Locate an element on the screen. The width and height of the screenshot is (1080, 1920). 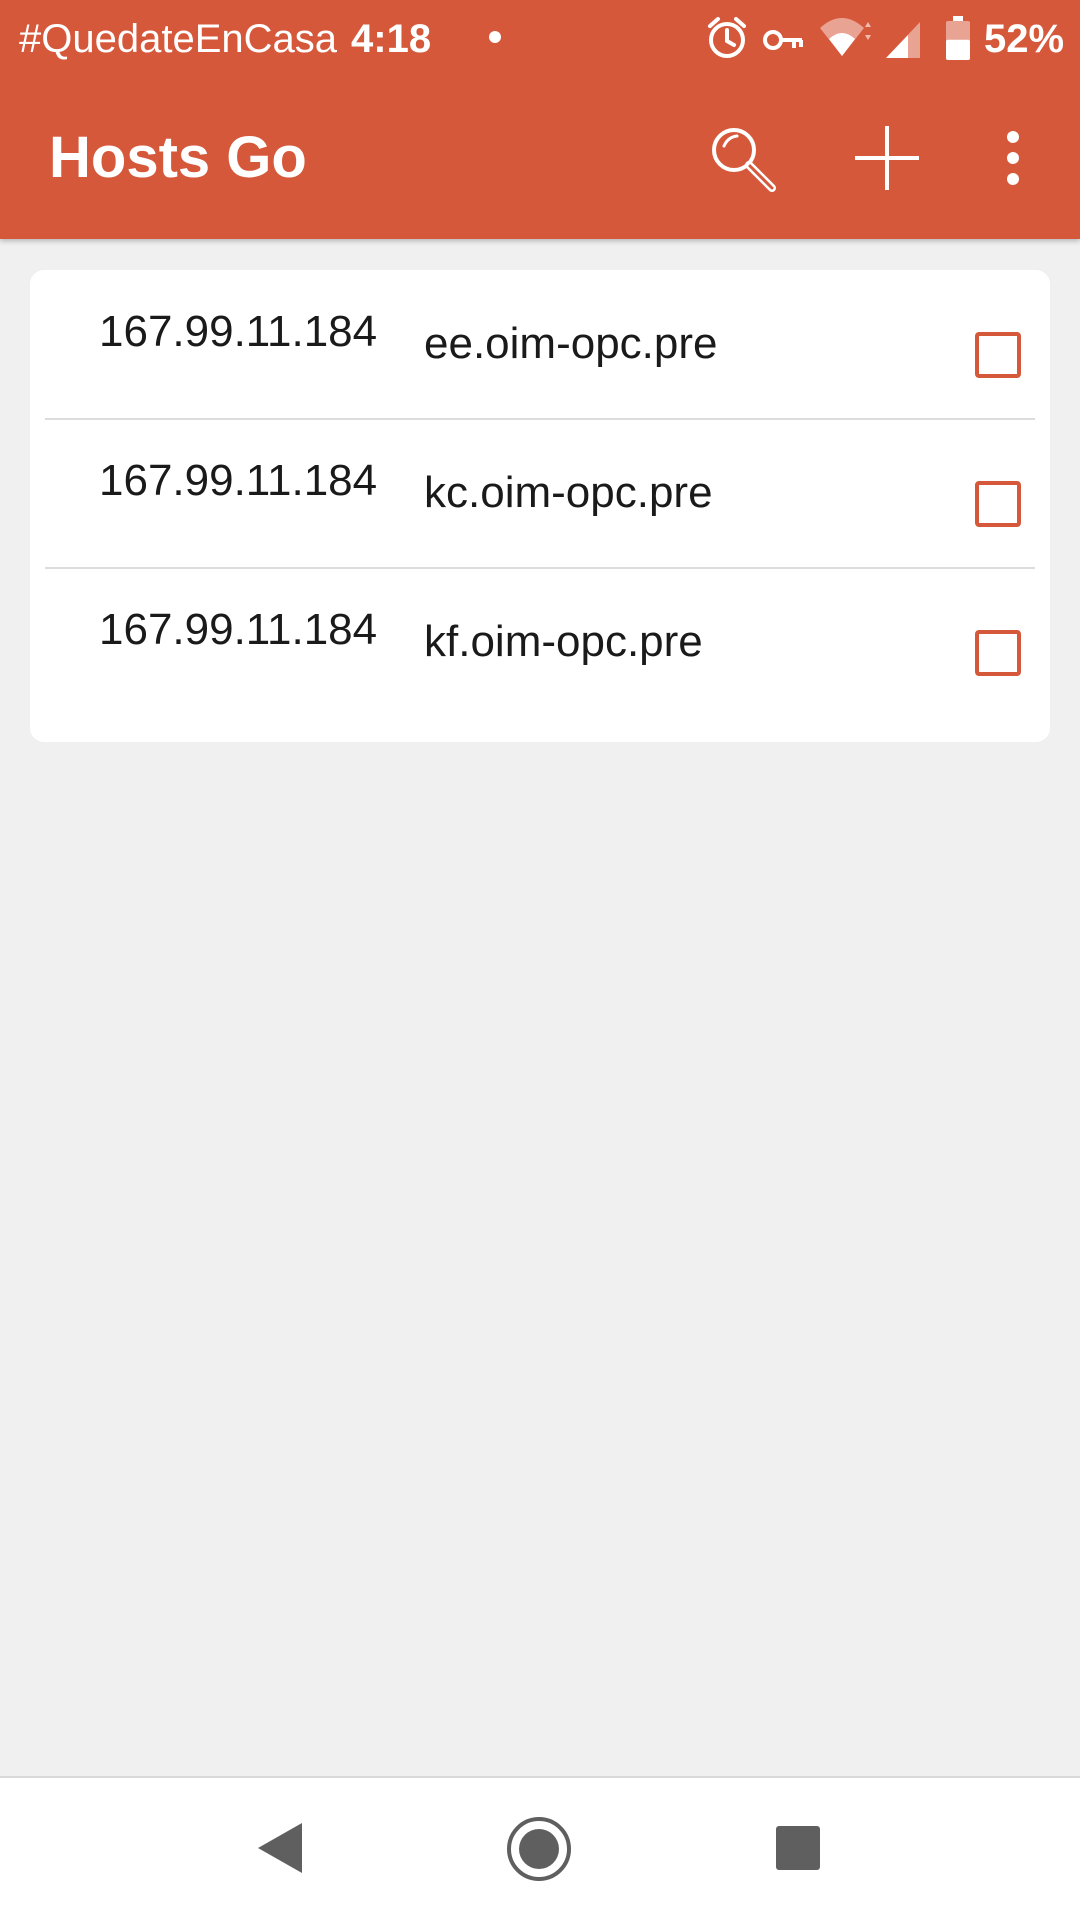
signal-icon is located at coordinates (903, 40).